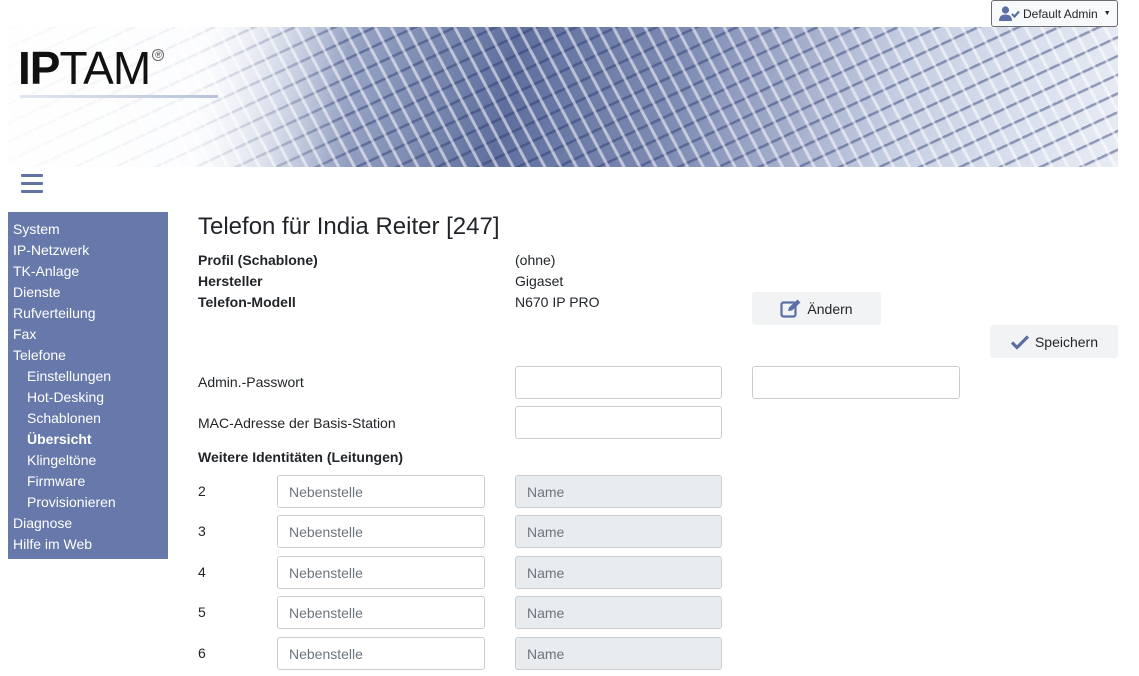 The height and width of the screenshot is (676, 1139). What do you see at coordinates (202, 572) in the screenshot?
I see `line-number: 4` at bounding box center [202, 572].